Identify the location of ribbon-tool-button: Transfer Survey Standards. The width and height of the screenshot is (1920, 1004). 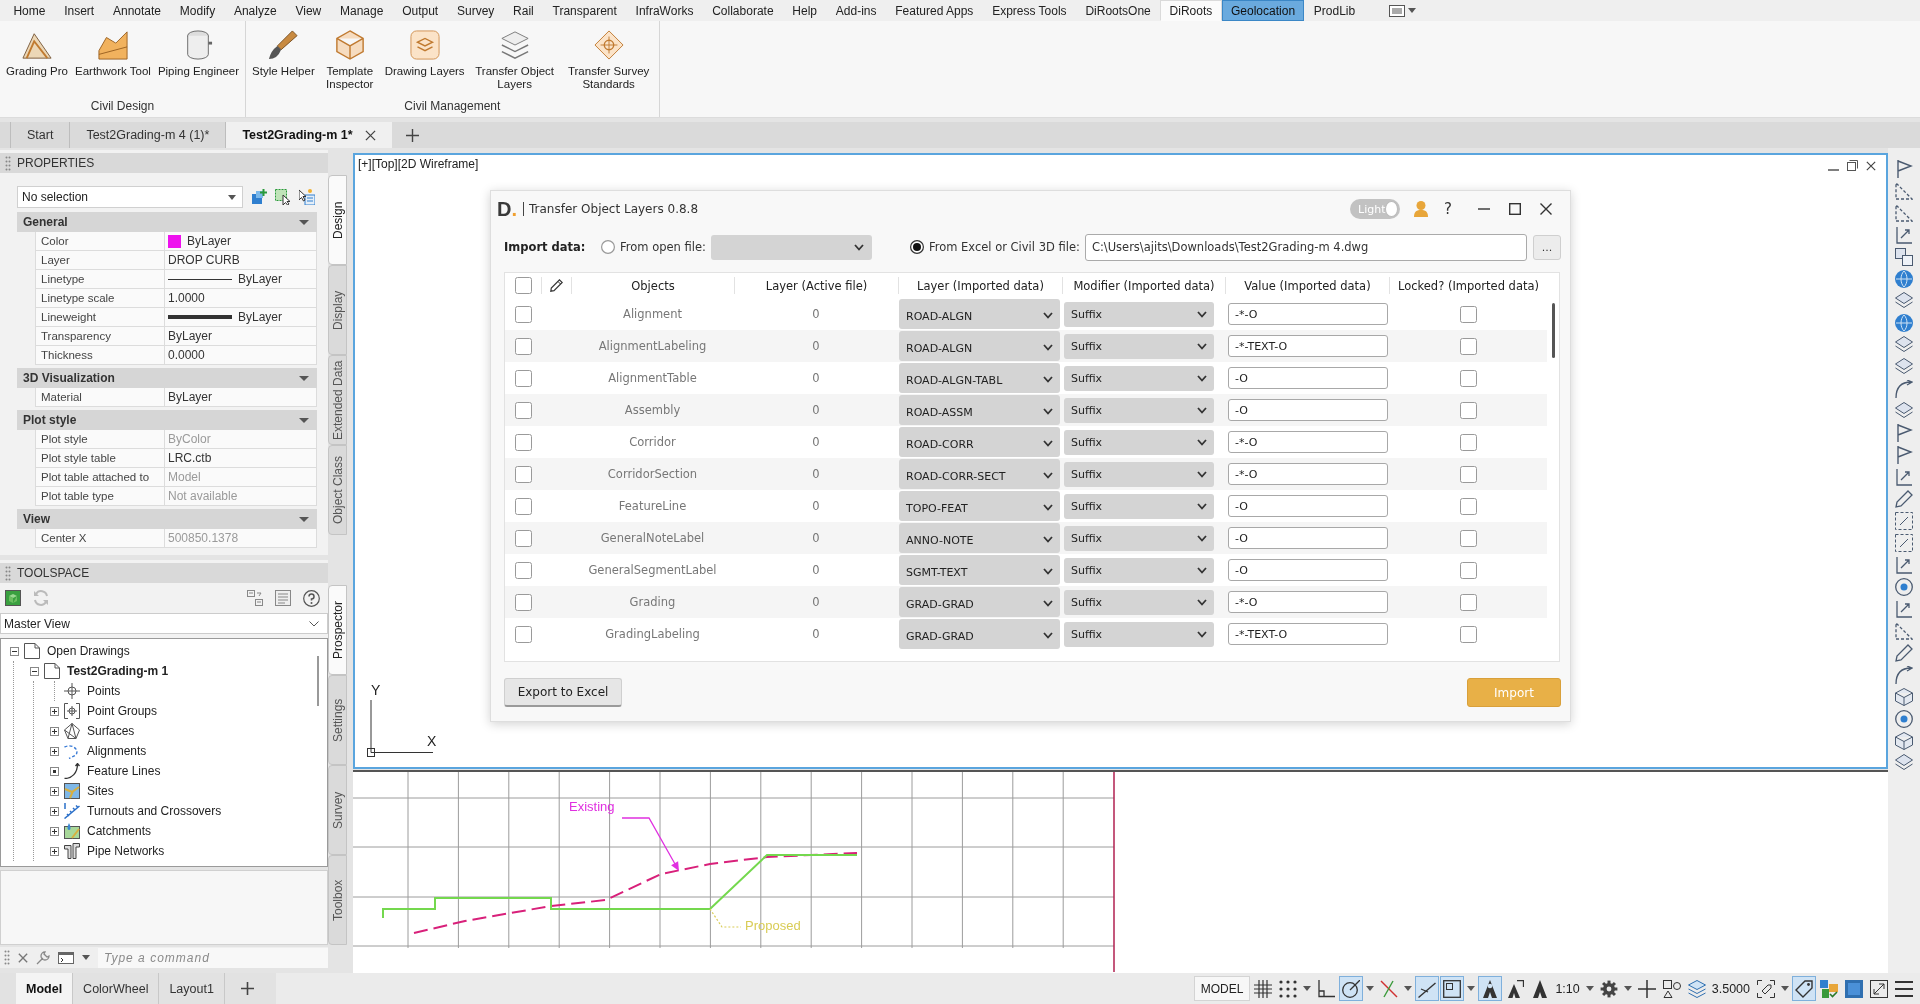
(608, 60).